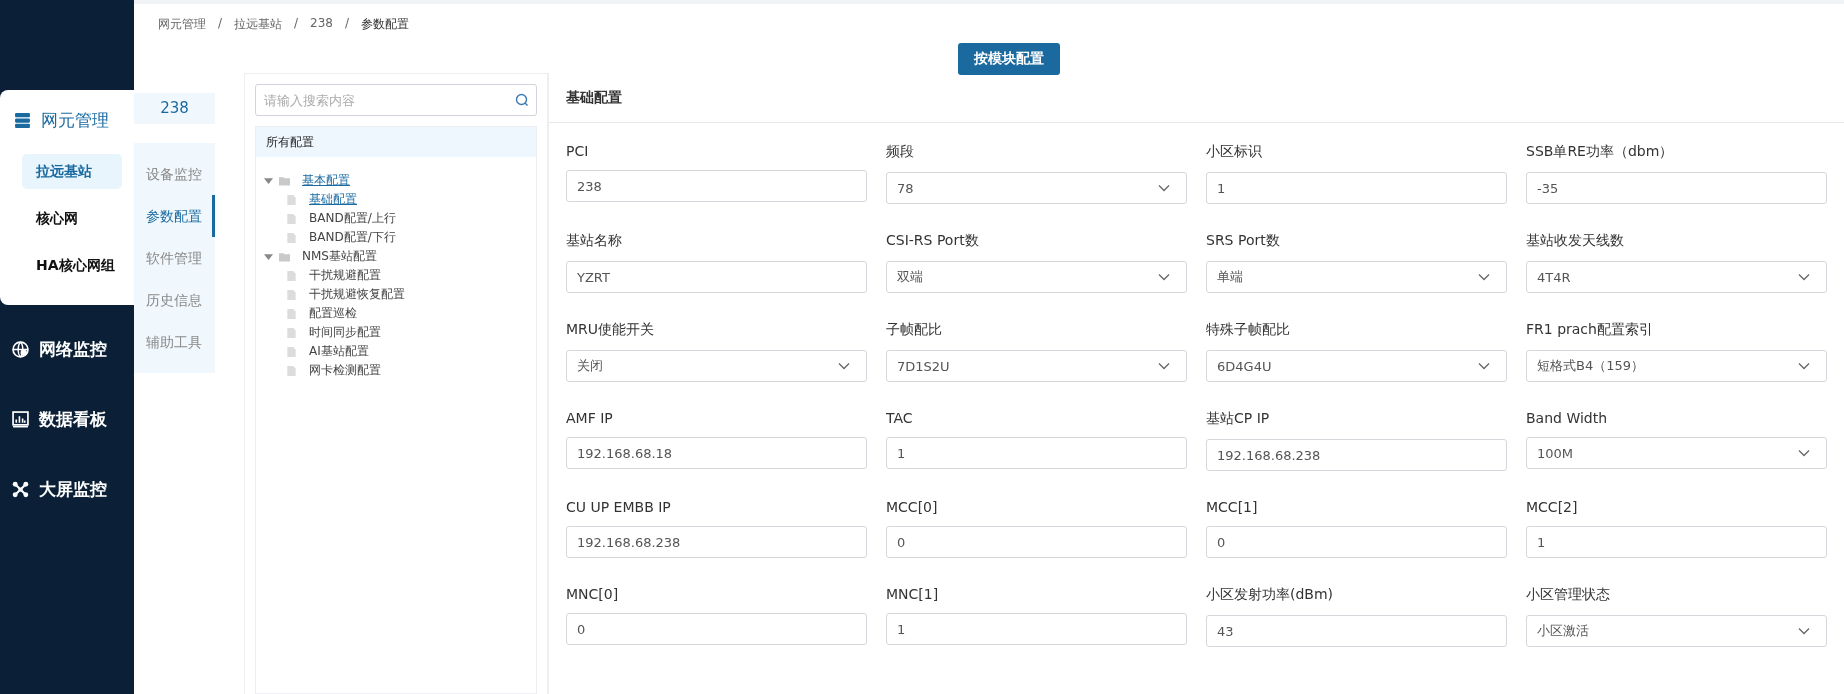  What do you see at coordinates (385, 24) in the screenshot?
I see `breadcrumb-item: 参数配置` at bounding box center [385, 24].